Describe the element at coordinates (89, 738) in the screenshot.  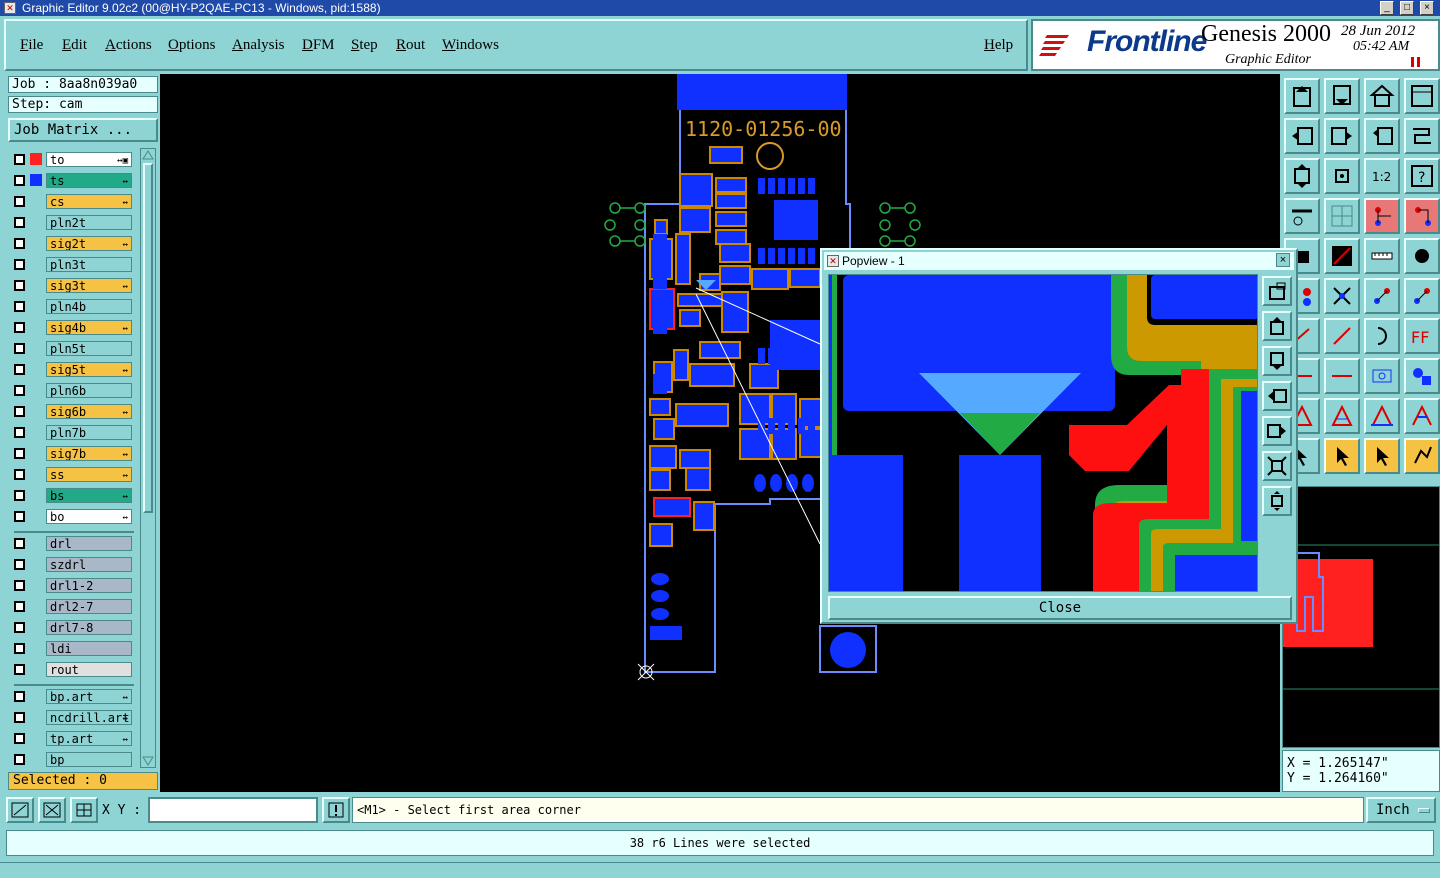
I see `layer-name: tp.art ↔` at that location.